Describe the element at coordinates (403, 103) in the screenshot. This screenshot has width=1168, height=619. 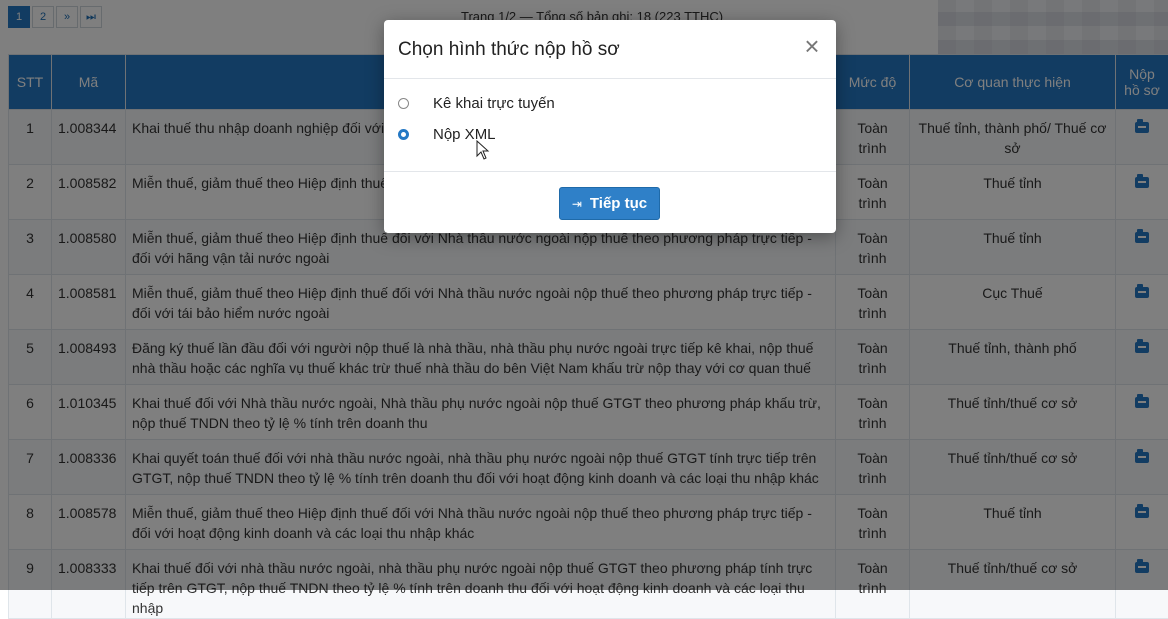
I see `radio-online-declaration` at that location.